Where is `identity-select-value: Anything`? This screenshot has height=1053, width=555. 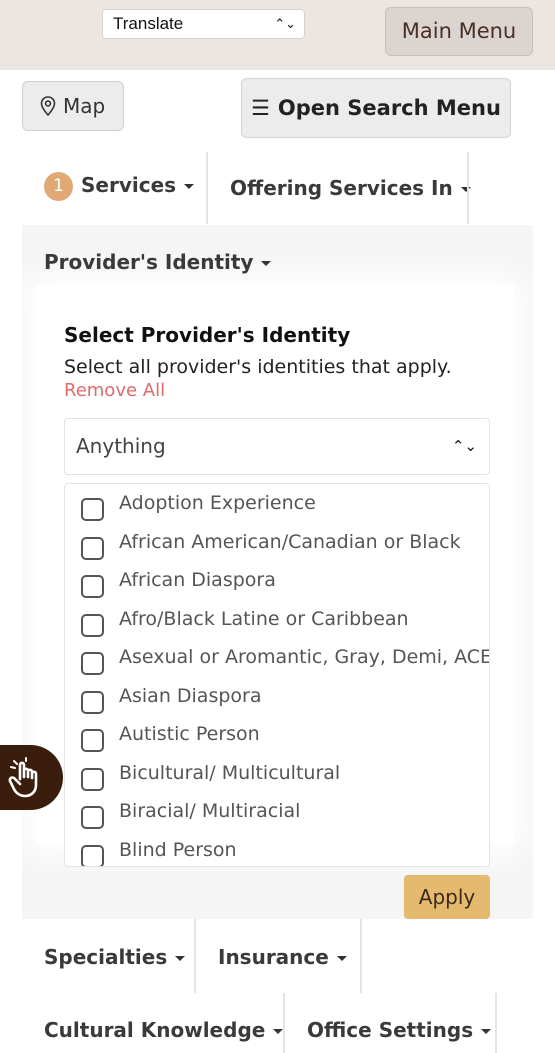 identity-select-value: Anything is located at coordinates (121, 446).